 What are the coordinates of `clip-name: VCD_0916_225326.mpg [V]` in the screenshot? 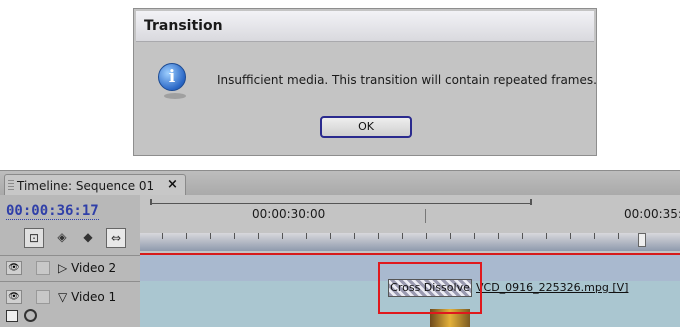 It's located at (552, 287).